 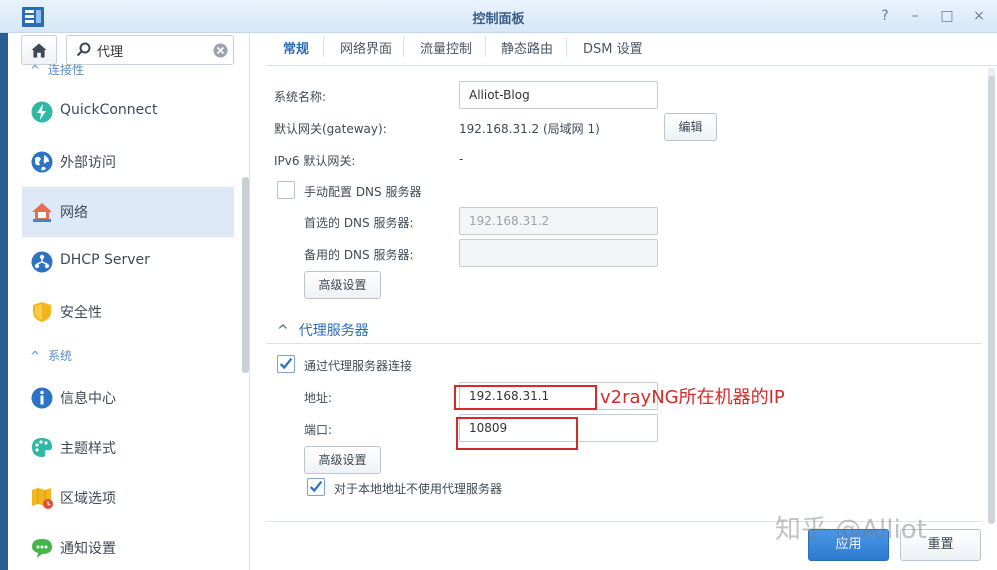 What do you see at coordinates (42, 262) in the screenshot?
I see `dhcp-icon` at bounding box center [42, 262].